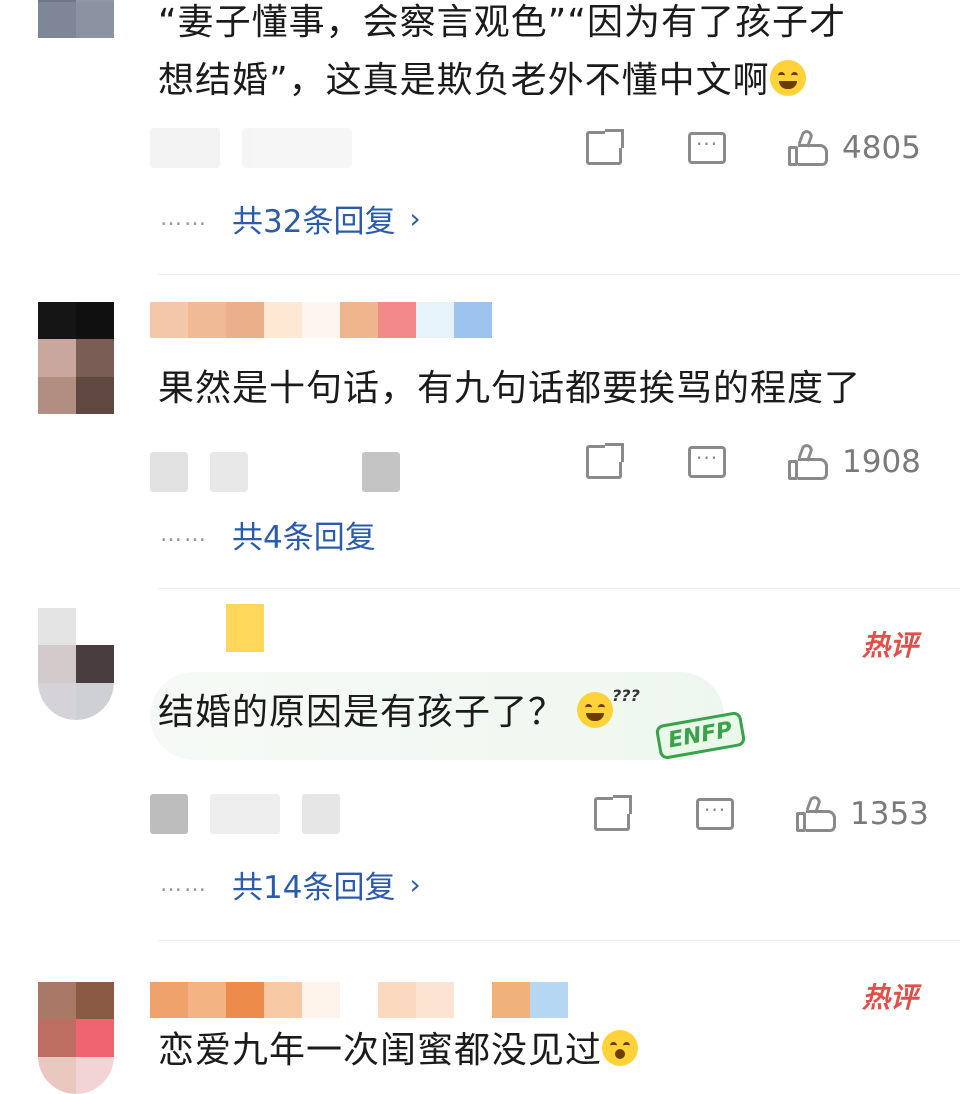  What do you see at coordinates (362, 712) in the screenshot?
I see `comment-text-line: 结婚的原因是有孩子了？` at bounding box center [362, 712].